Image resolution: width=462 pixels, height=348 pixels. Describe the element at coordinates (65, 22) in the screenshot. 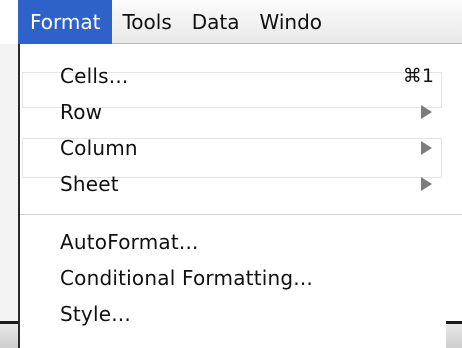

I see `menu-format: Format` at that location.